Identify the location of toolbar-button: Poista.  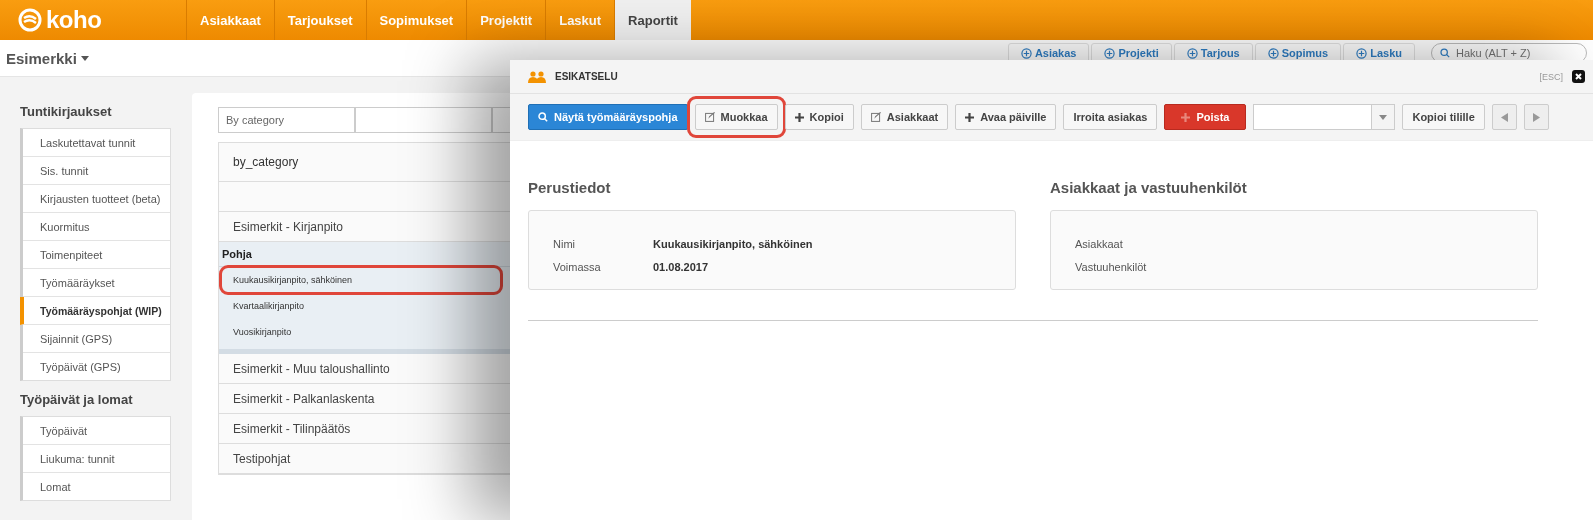
(1205, 117).